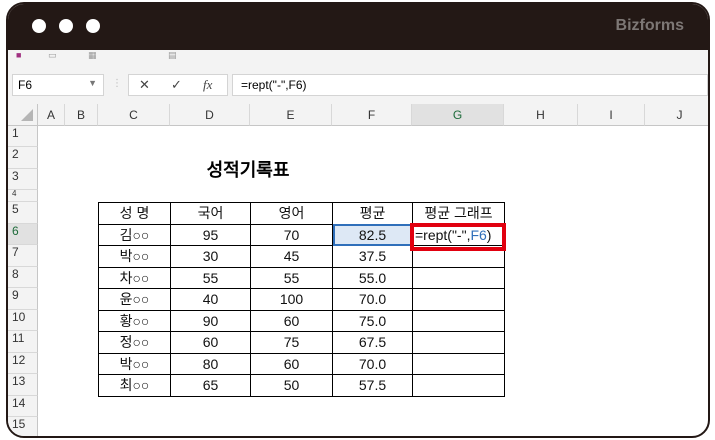 This screenshot has width=715, height=440. Describe the element at coordinates (372, 277) in the screenshot. I see `average-cell: 55.0` at that location.